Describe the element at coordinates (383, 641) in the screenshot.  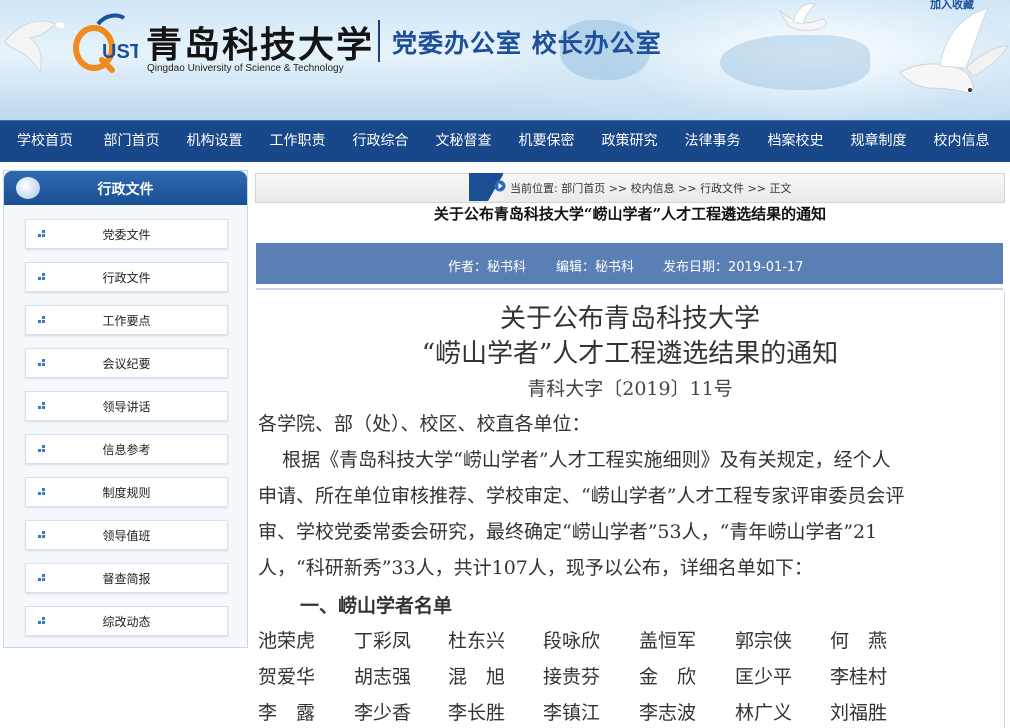
I see `scholar-name: 丁彩凤` at that location.